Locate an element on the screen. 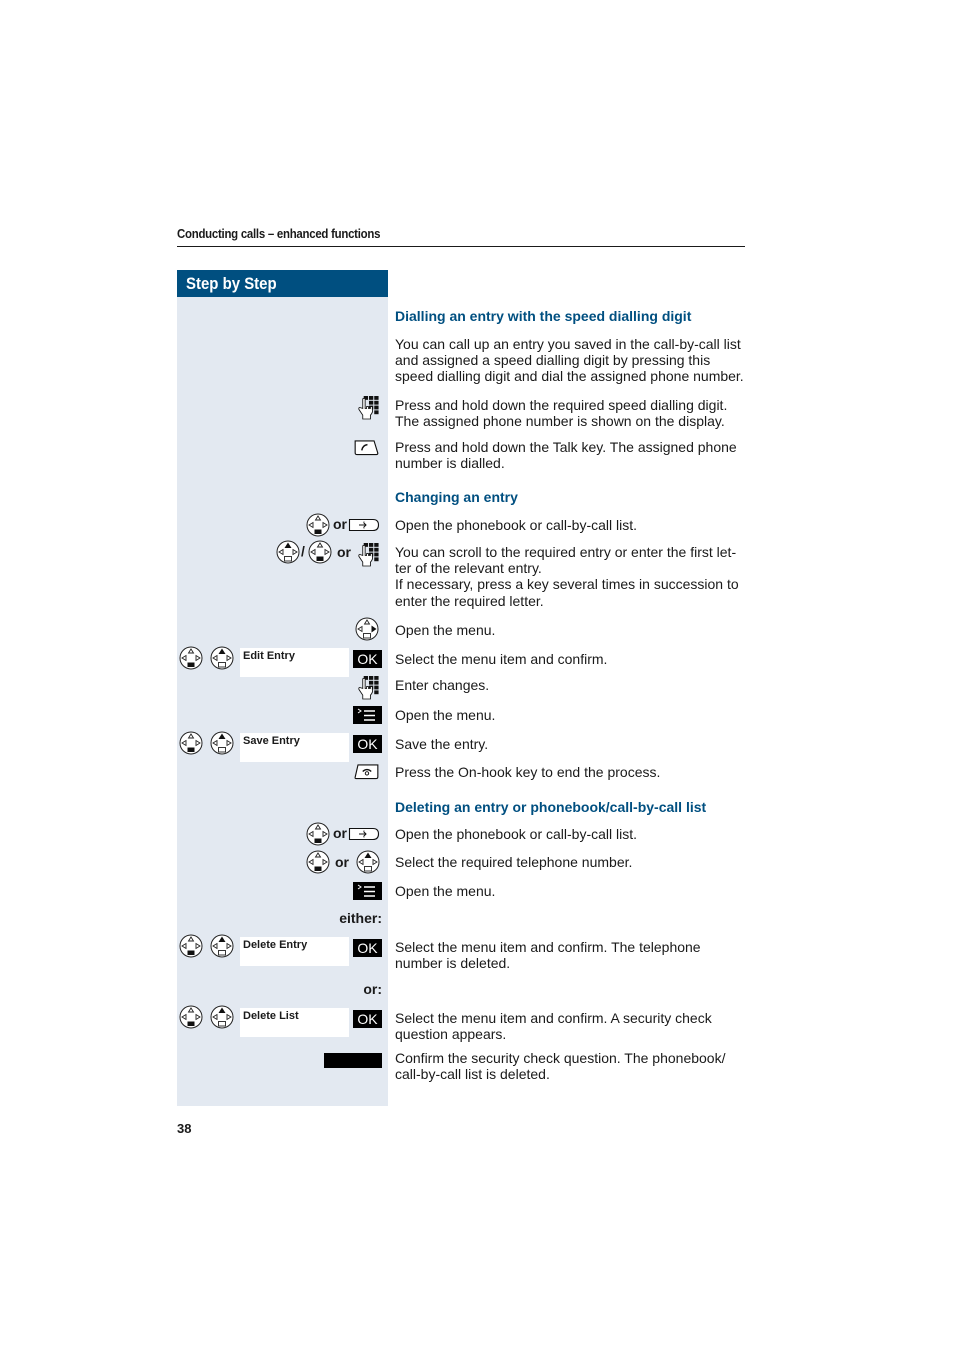 This screenshot has height=1350, width=954. section-title-changing-entry: Changing an entry is located at coordinates (456, 497).